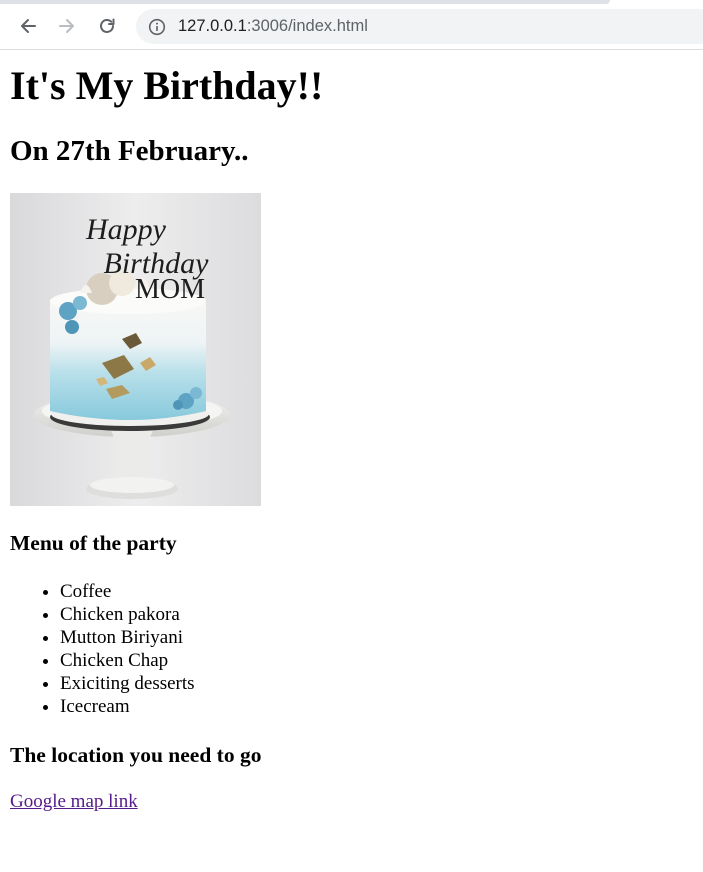  I want to click on menu-item: Chicken Chap, so click(127, 660).